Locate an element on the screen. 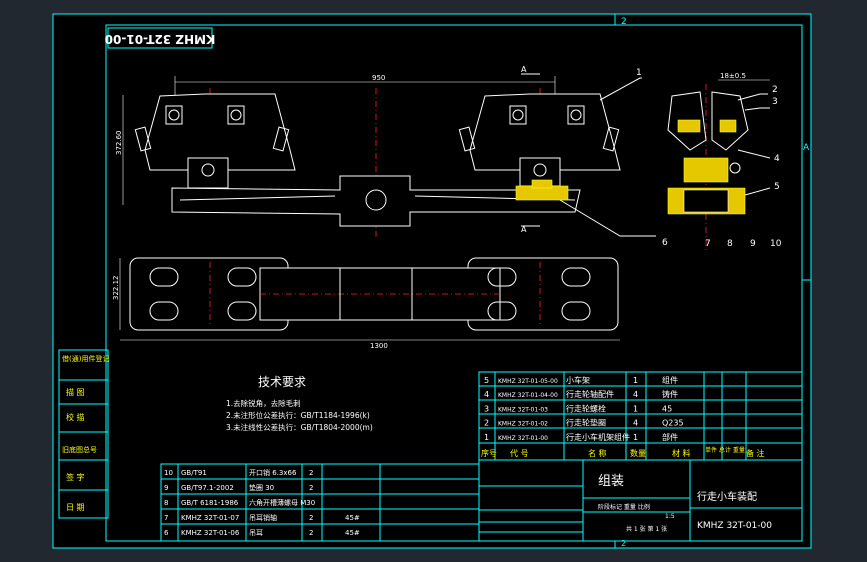 The image size is (867, 562). tech-req-title: 技术要求 is located at coordinates (282, 382).